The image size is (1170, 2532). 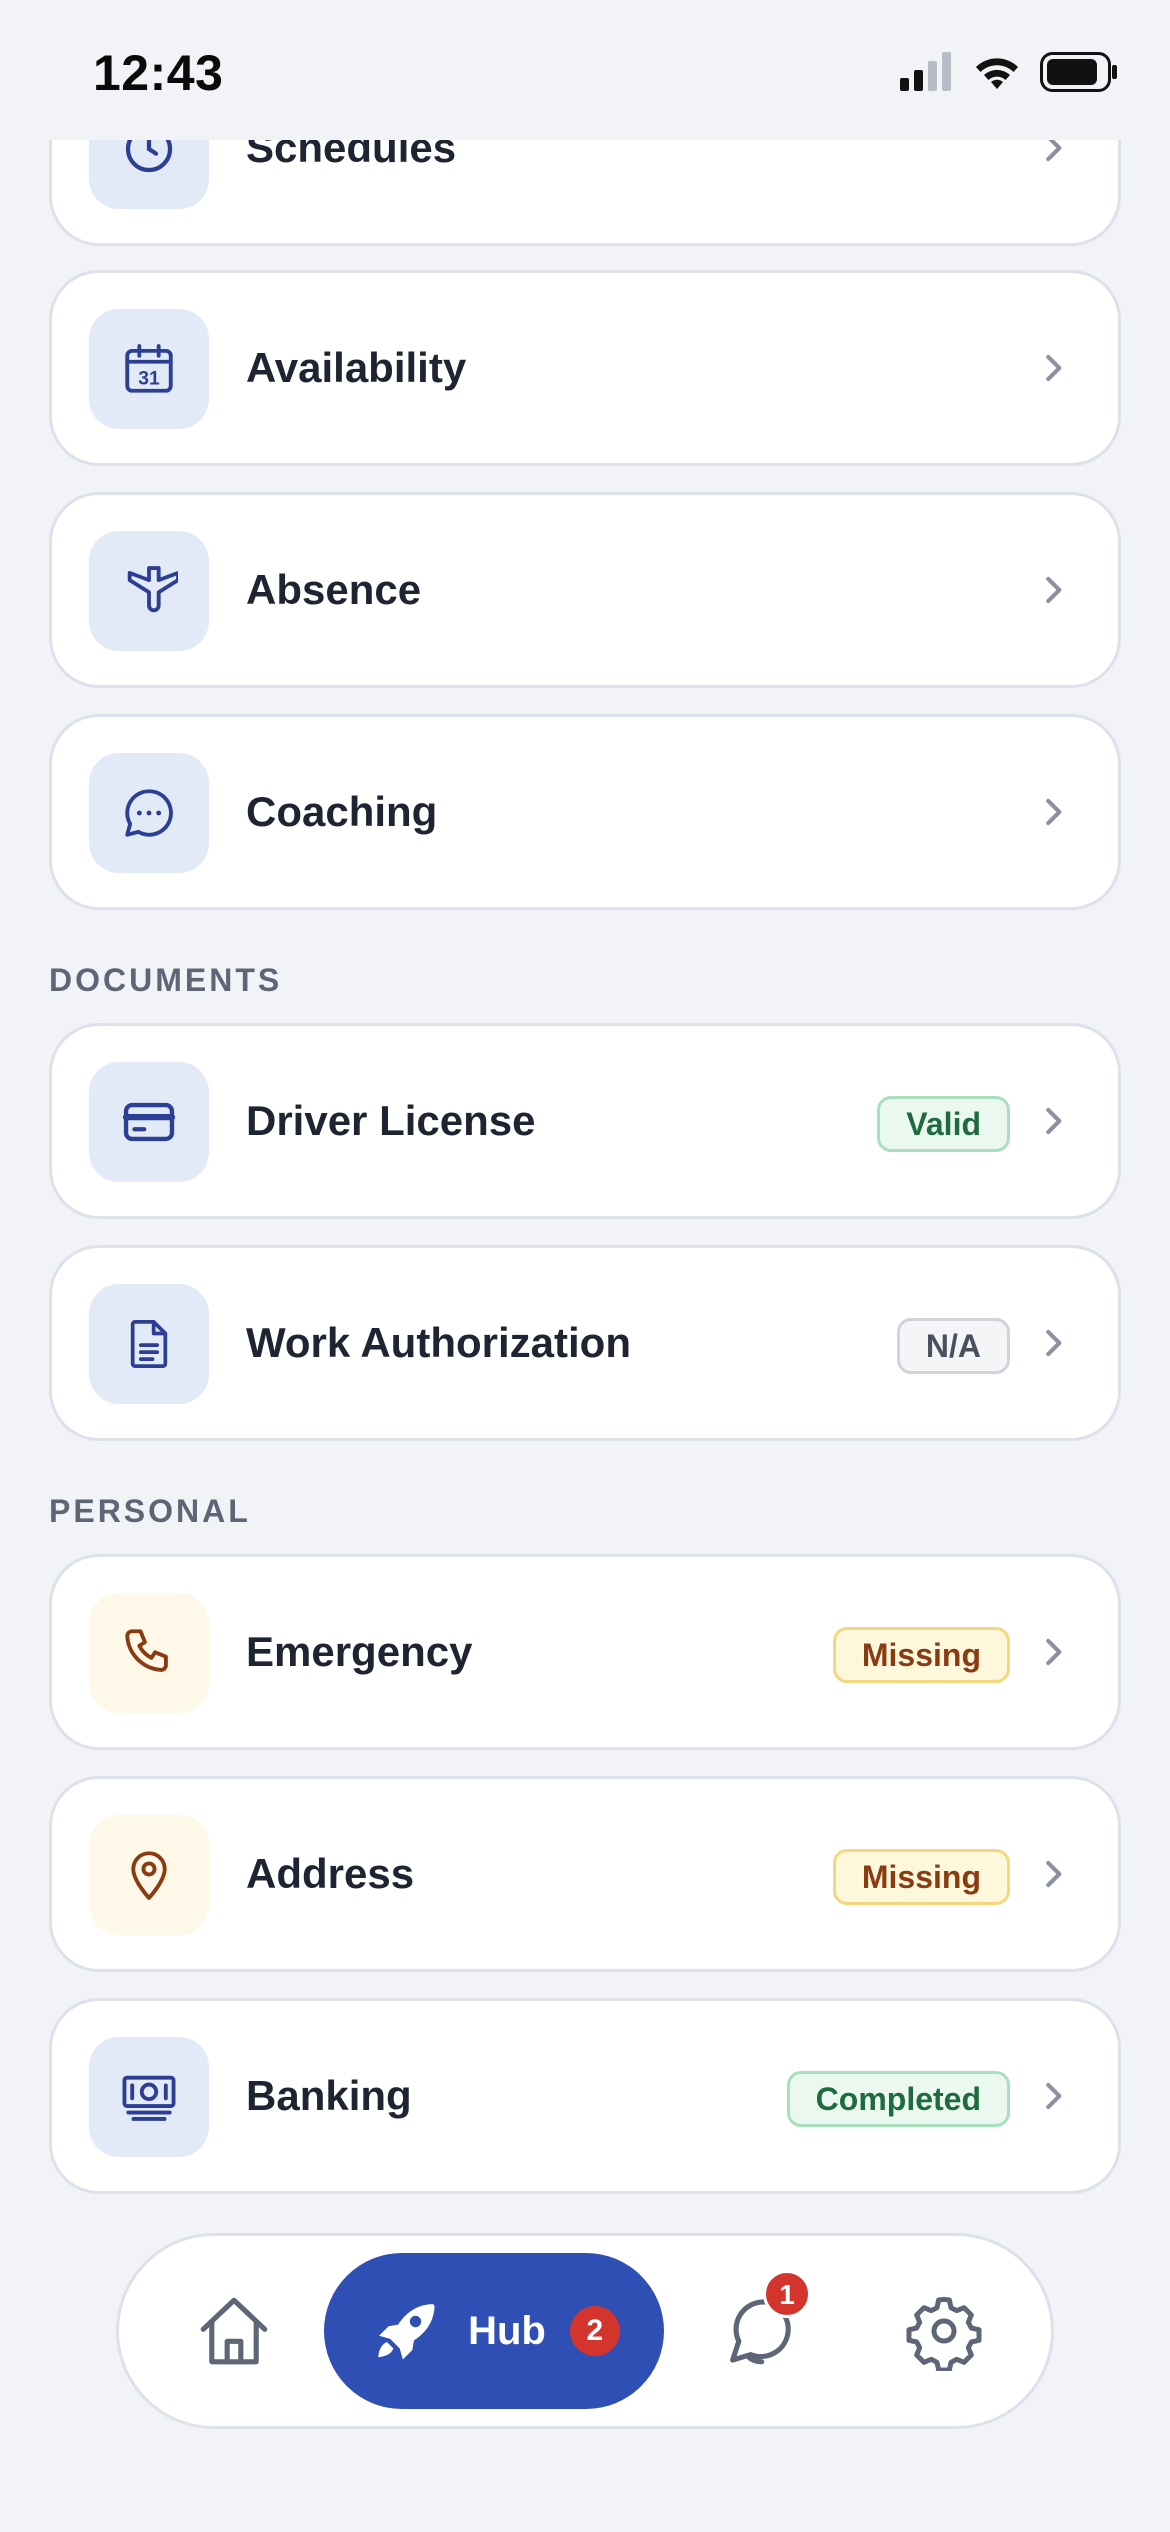 I want to click on messages-notification-badge: 1, so click(x=787, y=2294).